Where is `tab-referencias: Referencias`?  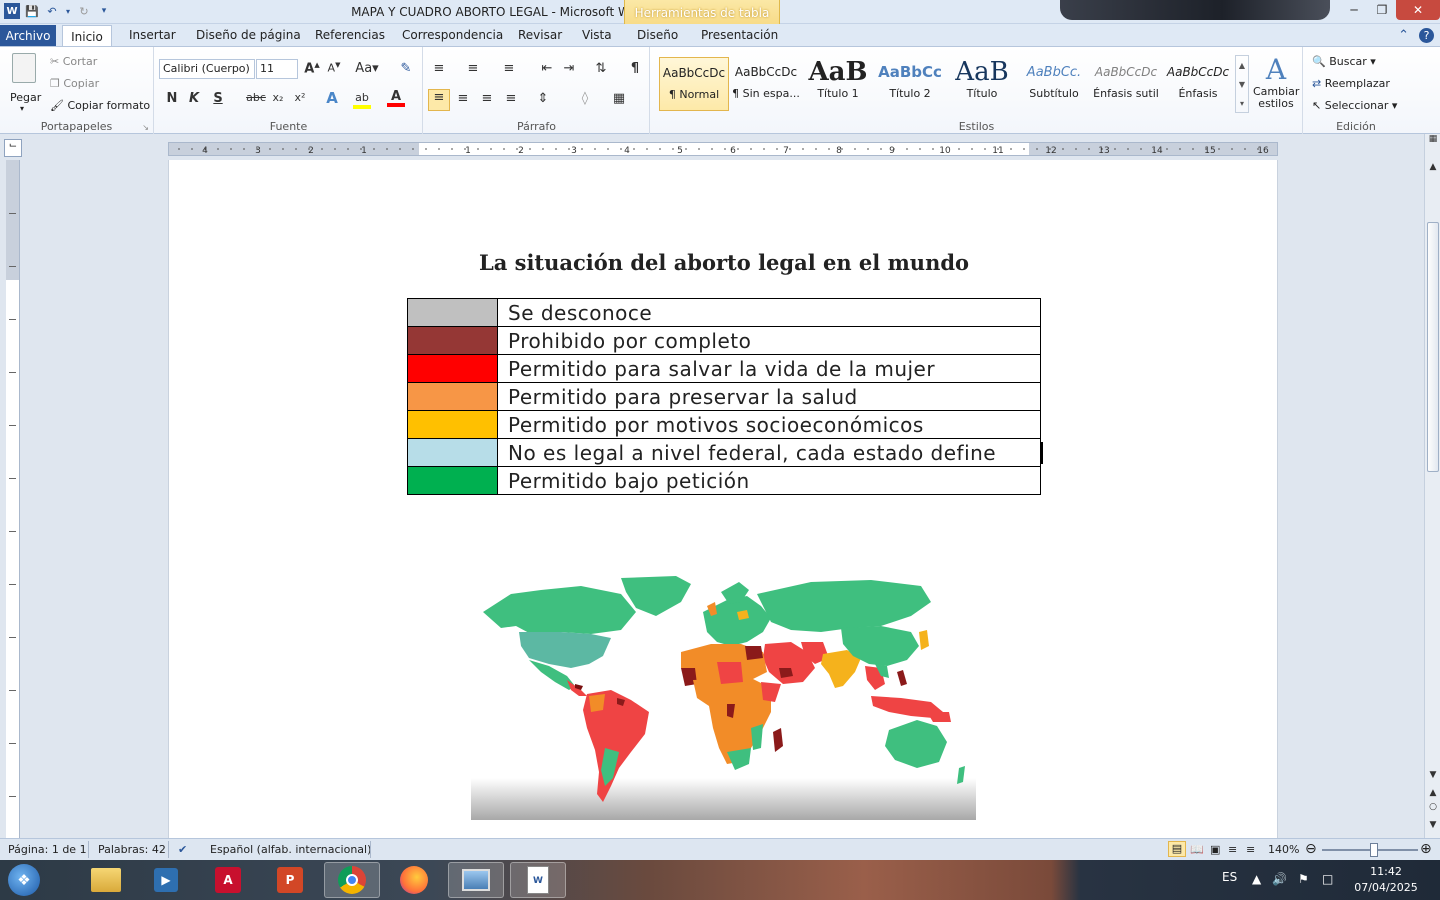 tab-referencias: Referencias is located at coordinates (350, 35).